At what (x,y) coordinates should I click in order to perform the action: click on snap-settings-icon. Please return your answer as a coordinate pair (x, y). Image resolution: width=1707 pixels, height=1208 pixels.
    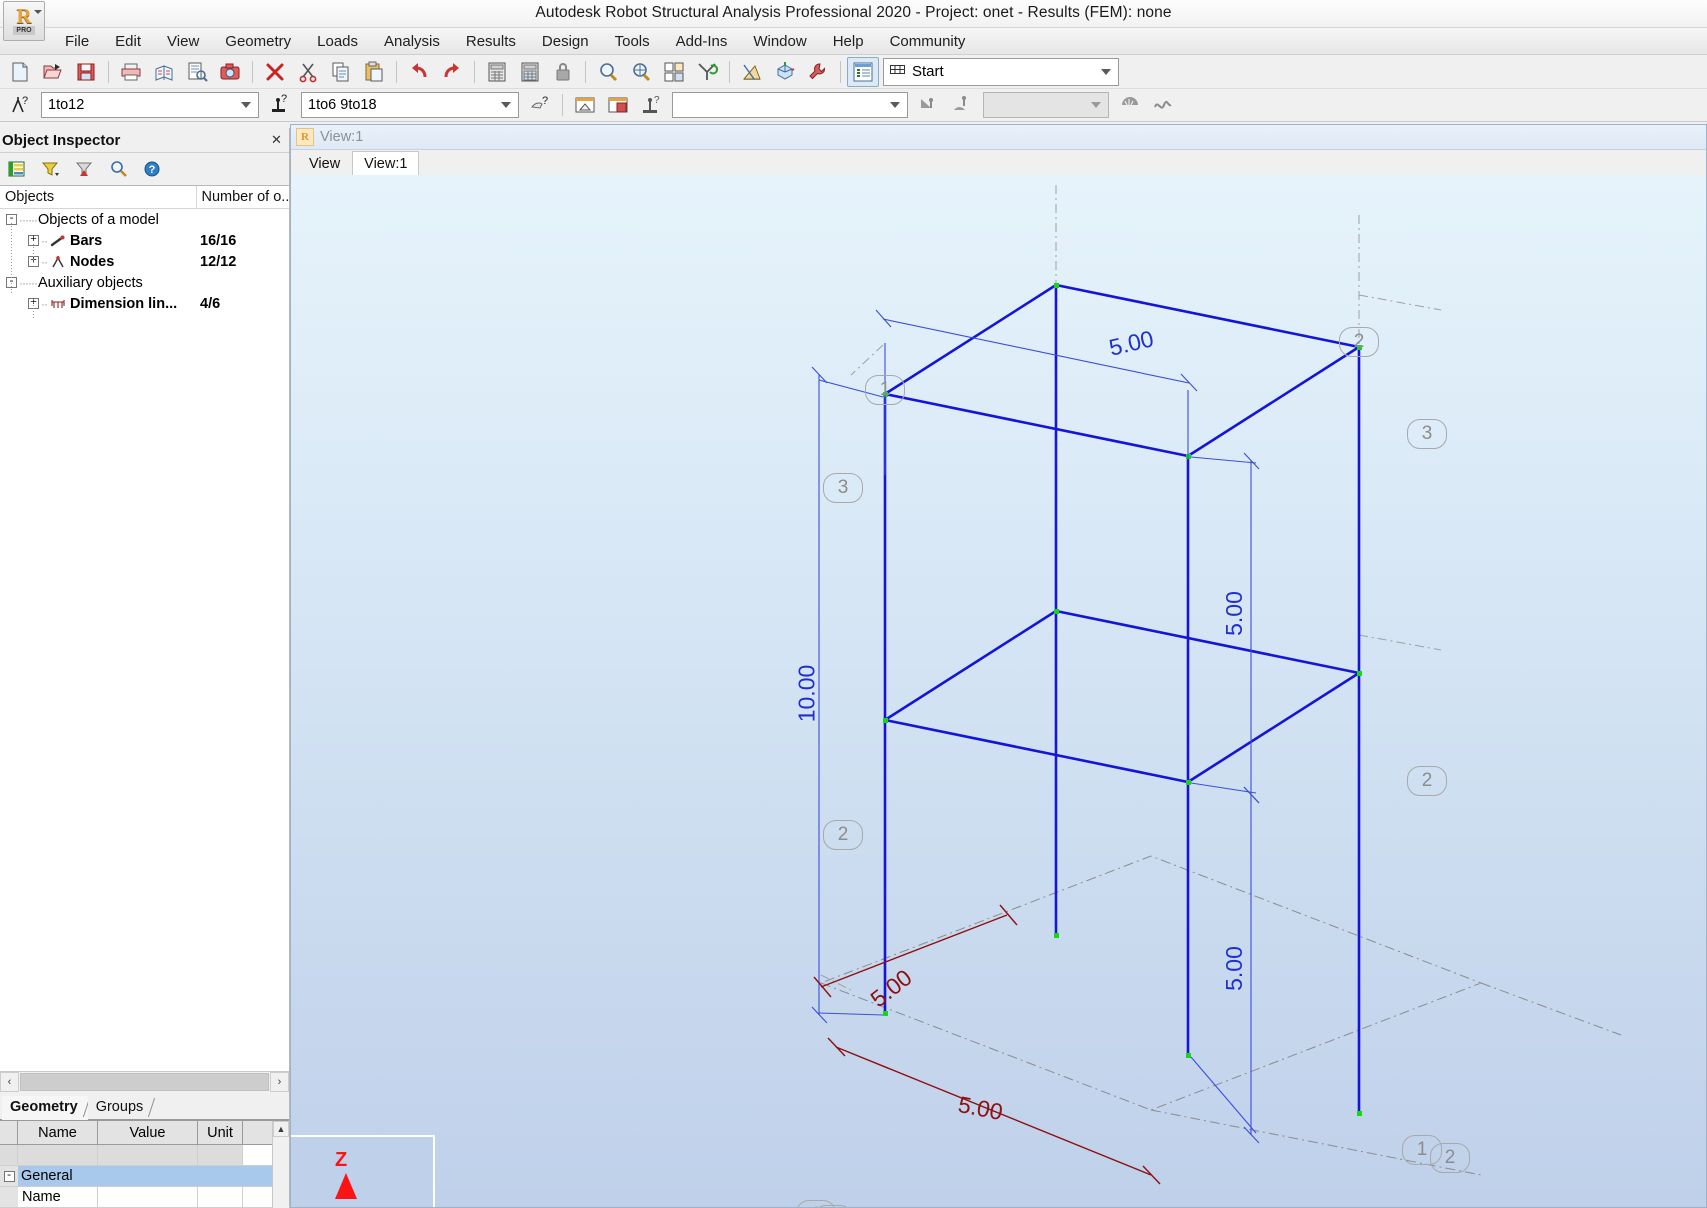
    Looking at the image, I should click on (707, 72).